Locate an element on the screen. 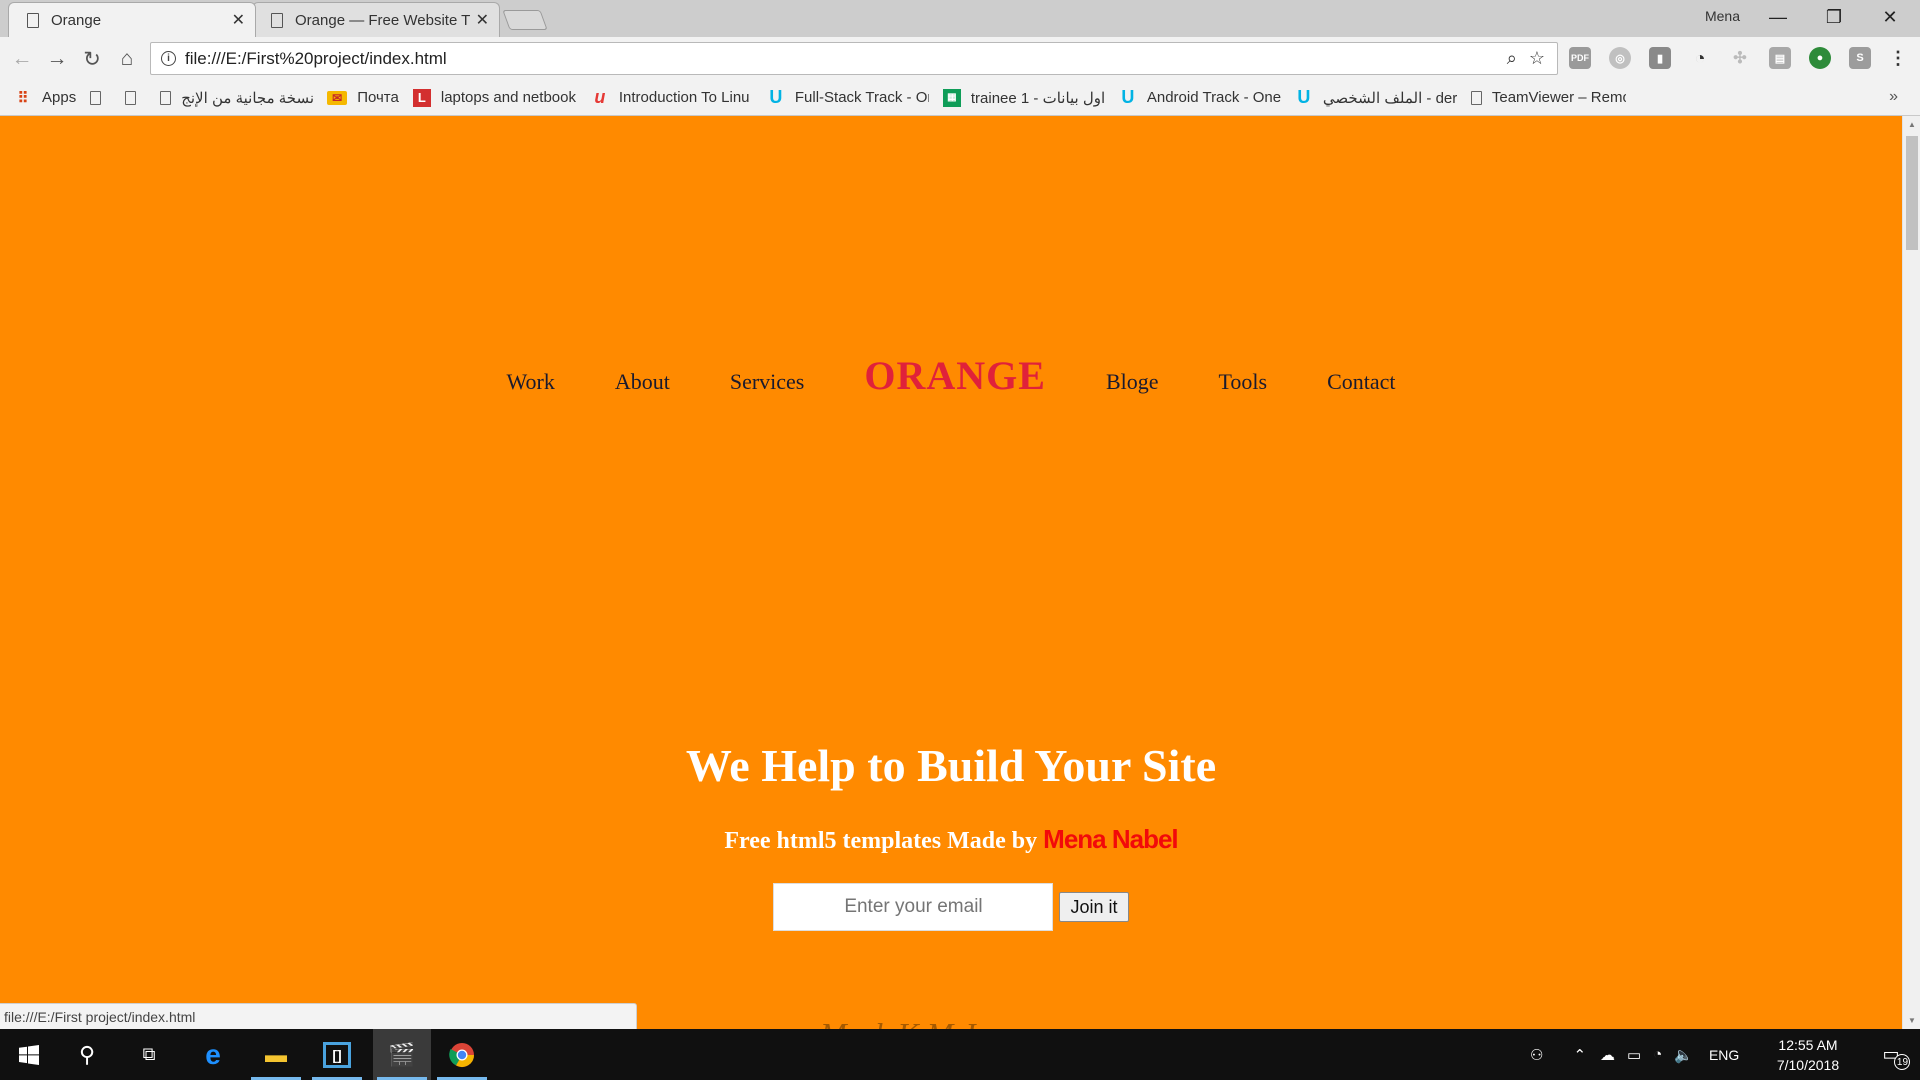 This screenshot has width=1920, height=1080. movie-maker-icon: 🎬 is located at coordinates (402, 1054).